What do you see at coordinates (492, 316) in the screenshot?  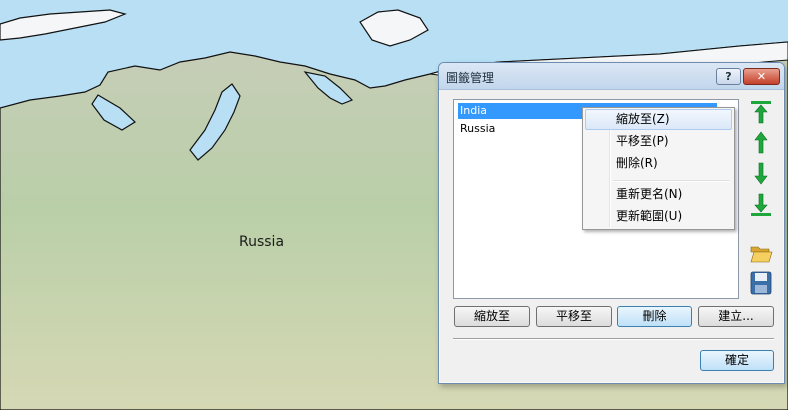 I see `zoom-to-button: 縮放至` at bounding box center [492, 316].